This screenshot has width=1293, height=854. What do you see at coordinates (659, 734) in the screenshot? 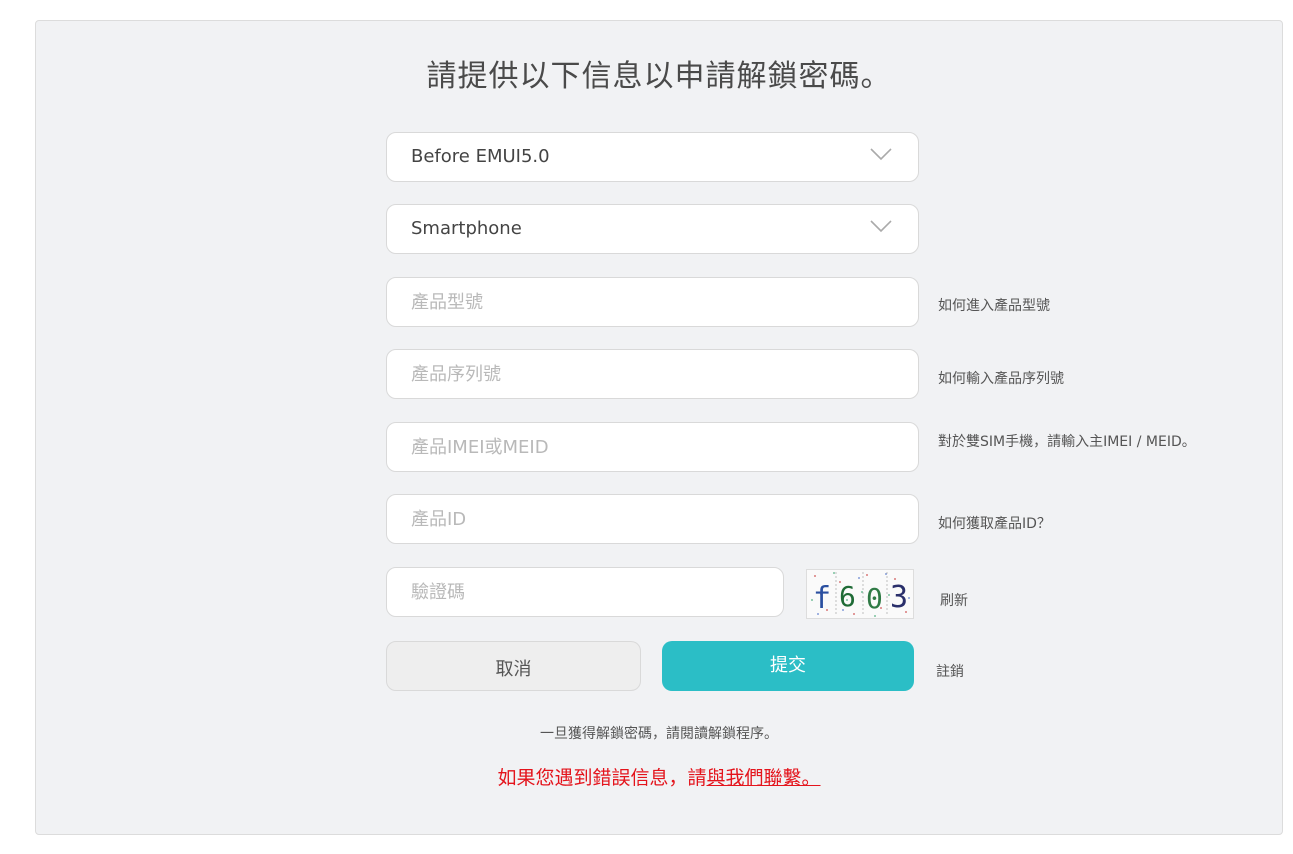
I see `unlock-procedure-note: 一旦獲得解鎖密碼，請閱讀解鎖程序。` at bounding box center [659, 734].